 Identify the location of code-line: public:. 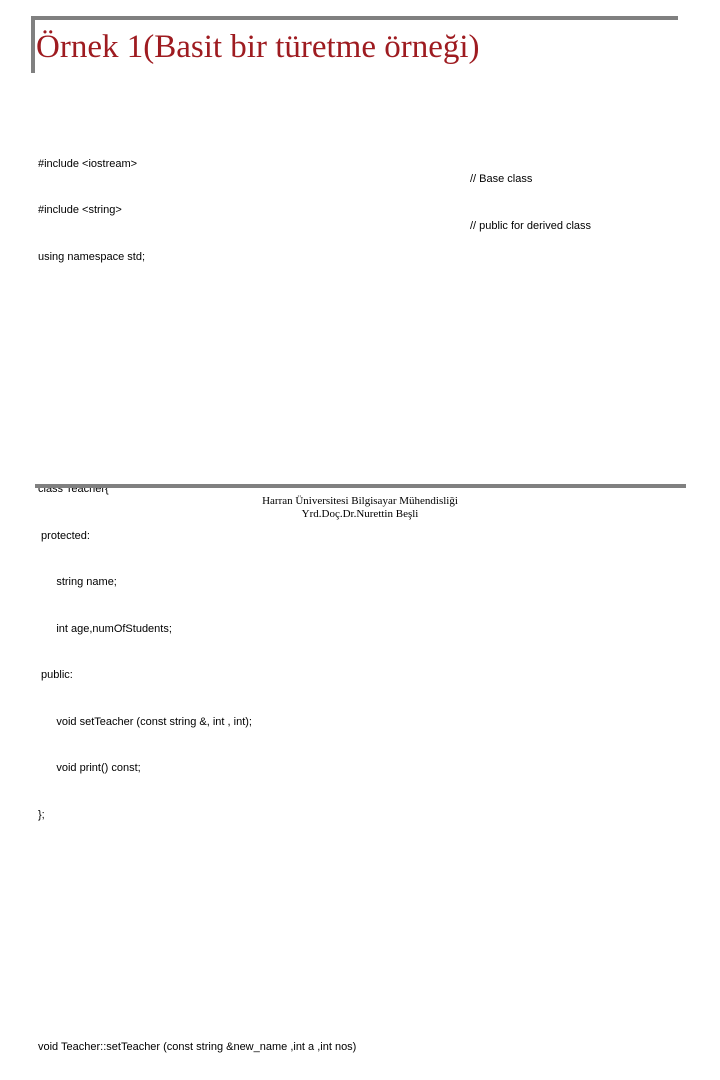
(55, 675).